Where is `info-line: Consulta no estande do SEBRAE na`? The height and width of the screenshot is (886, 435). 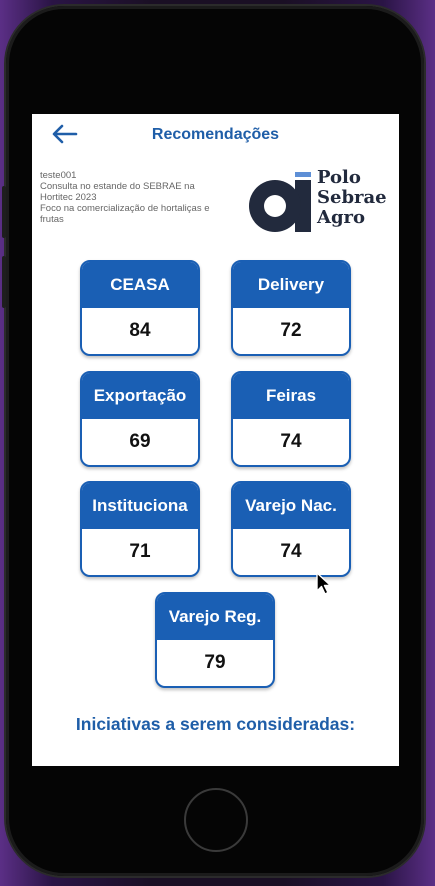
info-line: Consulta no estande do SEBRAE na is located at coordinates (117, 186).